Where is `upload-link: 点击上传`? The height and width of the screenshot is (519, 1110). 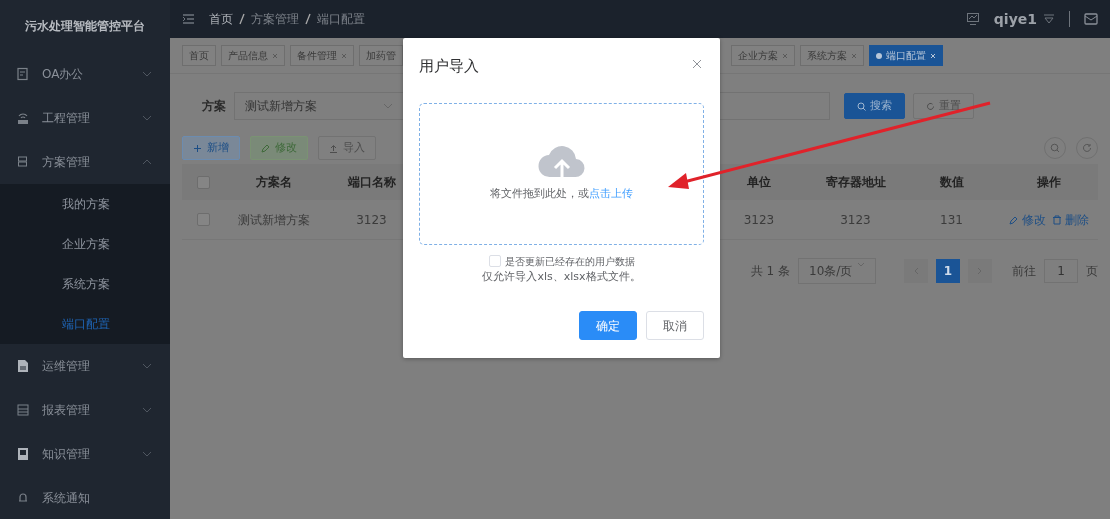
upload-link: 点击上传 is located at coordinates (611, 194).